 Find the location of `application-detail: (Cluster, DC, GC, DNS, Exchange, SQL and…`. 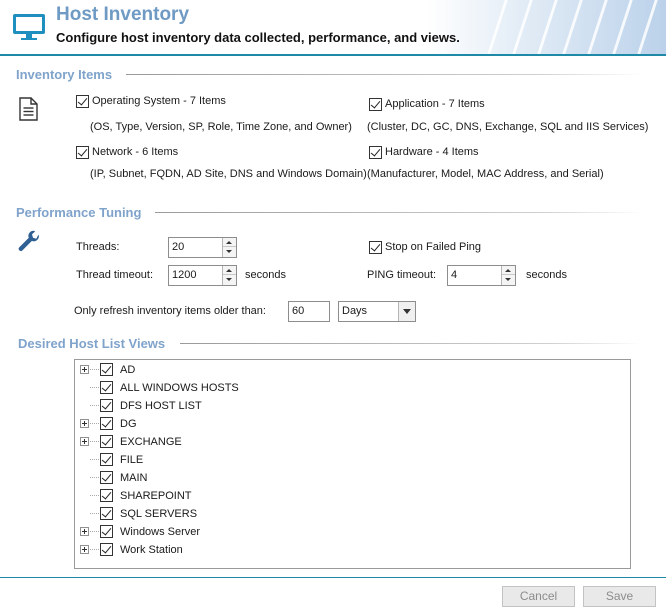

application-detail: (Cluster, DC, GC, DNS, Exchange, SQL and… is located at coordinates (508, 127).